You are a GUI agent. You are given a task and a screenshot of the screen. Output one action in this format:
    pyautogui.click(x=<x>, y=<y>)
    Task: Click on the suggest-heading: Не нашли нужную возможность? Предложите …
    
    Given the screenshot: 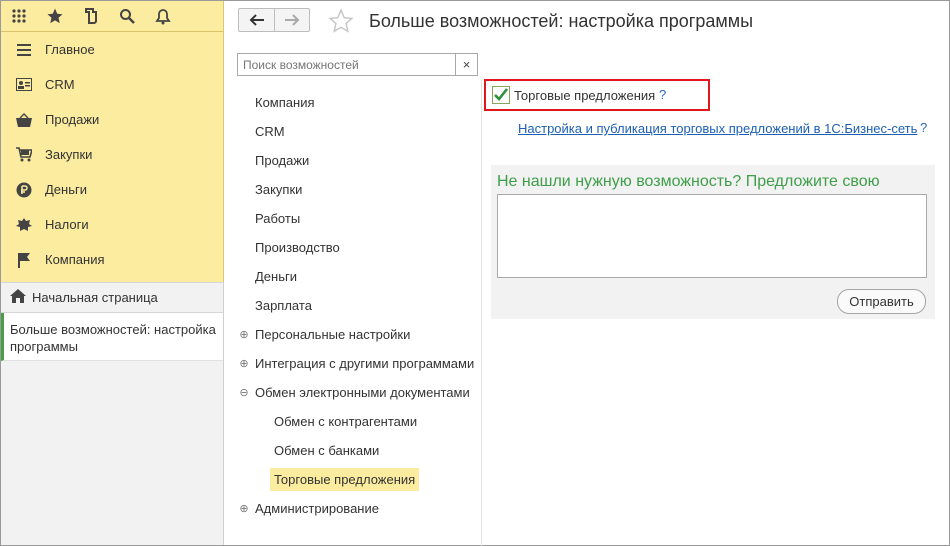 What is the action you would take?
    pyautogui.click(x=688, y=181)
    